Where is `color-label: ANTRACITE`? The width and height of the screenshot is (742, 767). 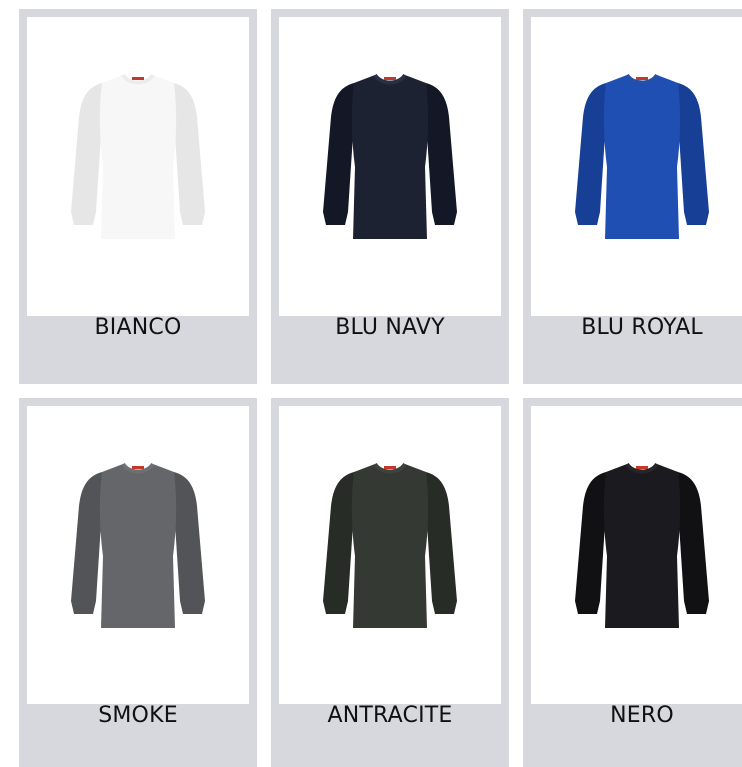 color-label: ANTRACITE is located at coordinates (390, 715).